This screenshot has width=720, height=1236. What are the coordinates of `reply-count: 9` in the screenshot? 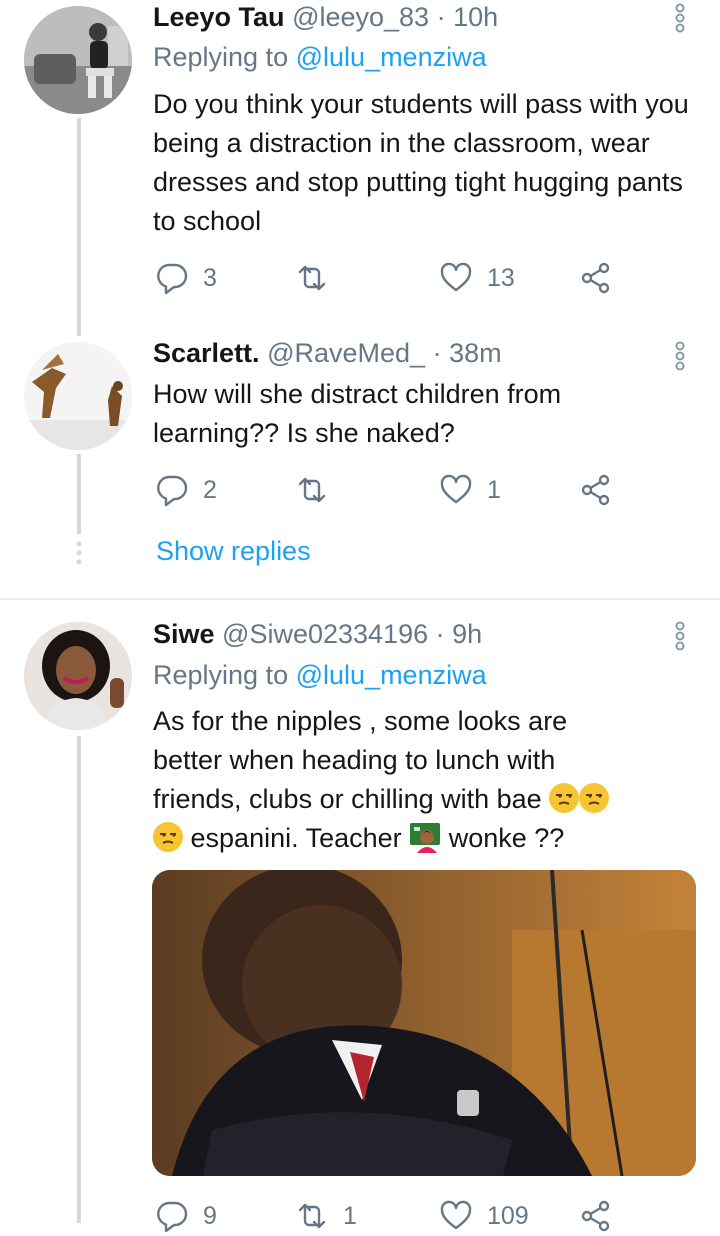 It's located at (210, 1215).